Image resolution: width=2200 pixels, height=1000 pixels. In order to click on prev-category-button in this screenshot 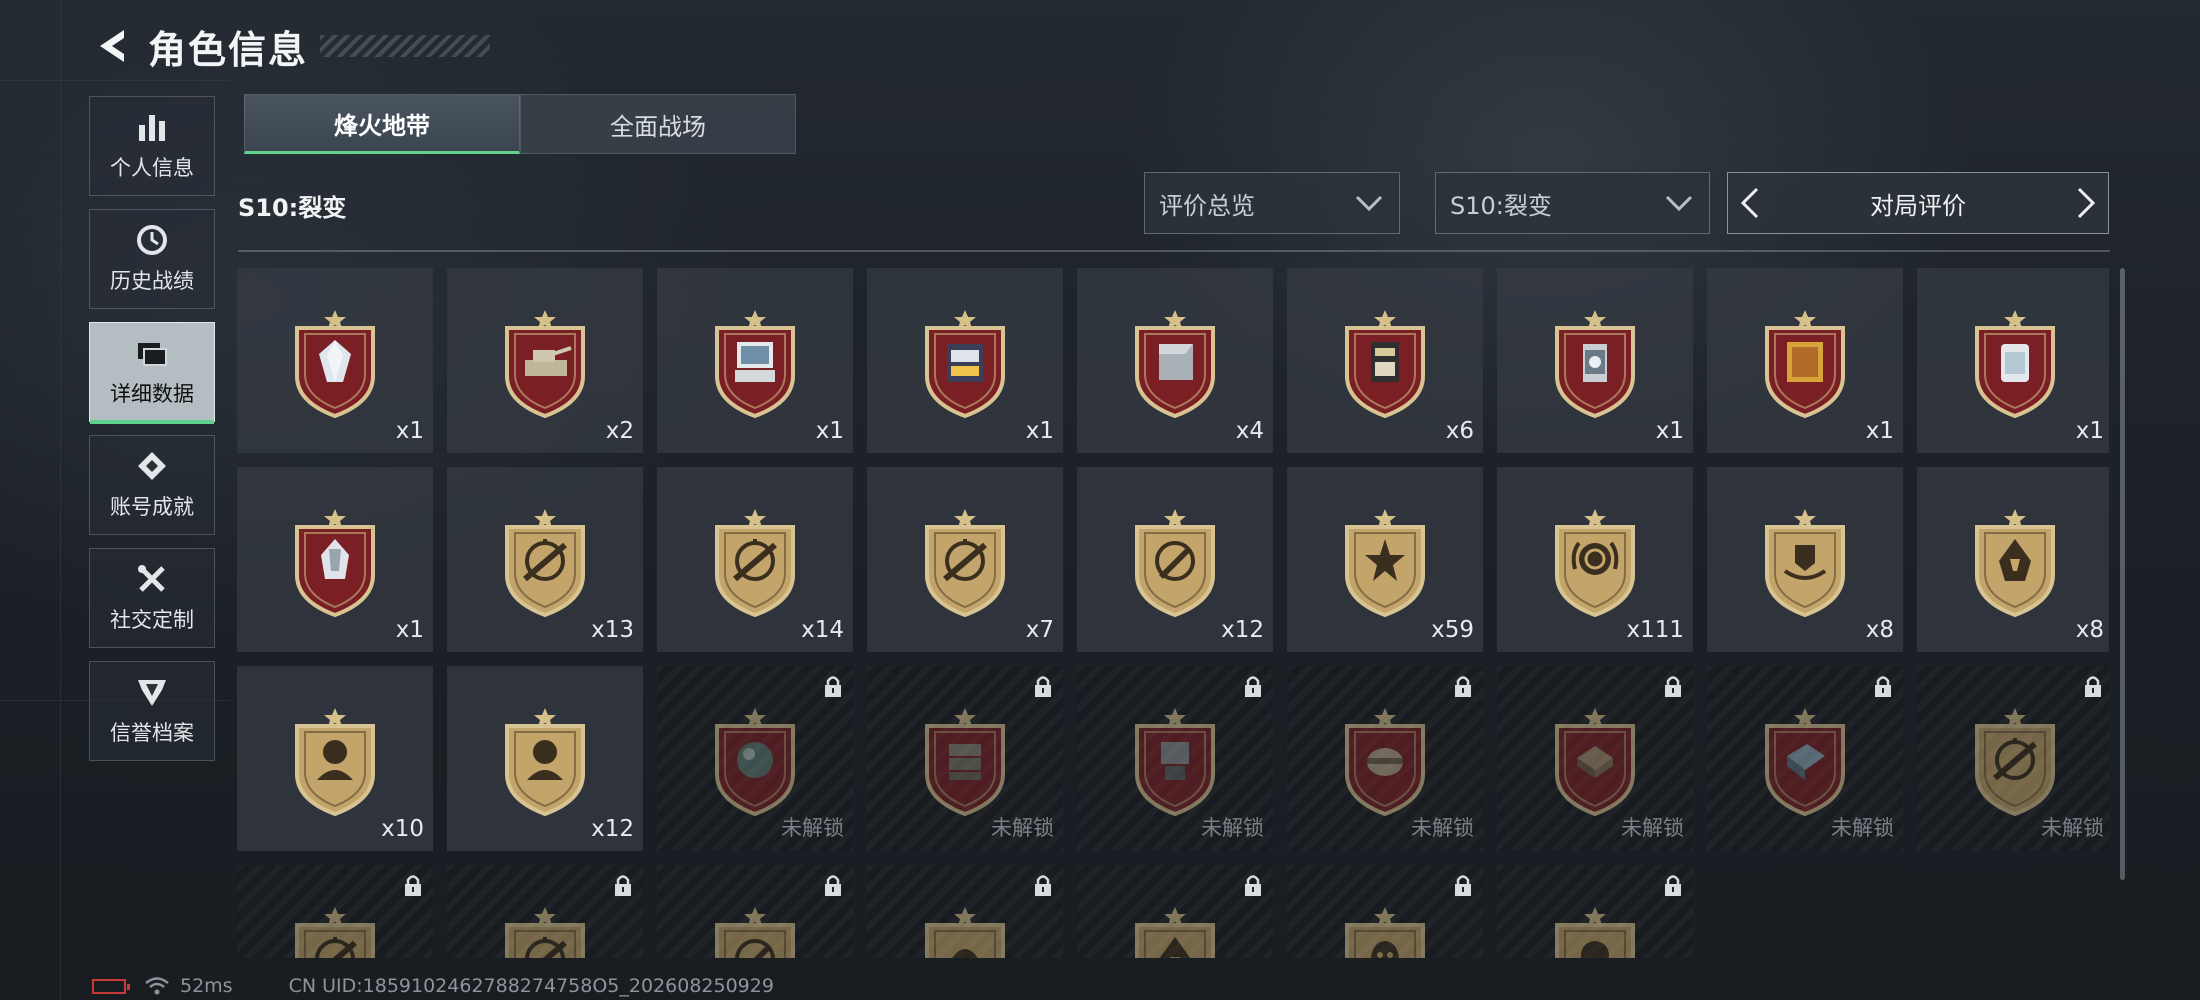, I will do `click(1750, 203)`.